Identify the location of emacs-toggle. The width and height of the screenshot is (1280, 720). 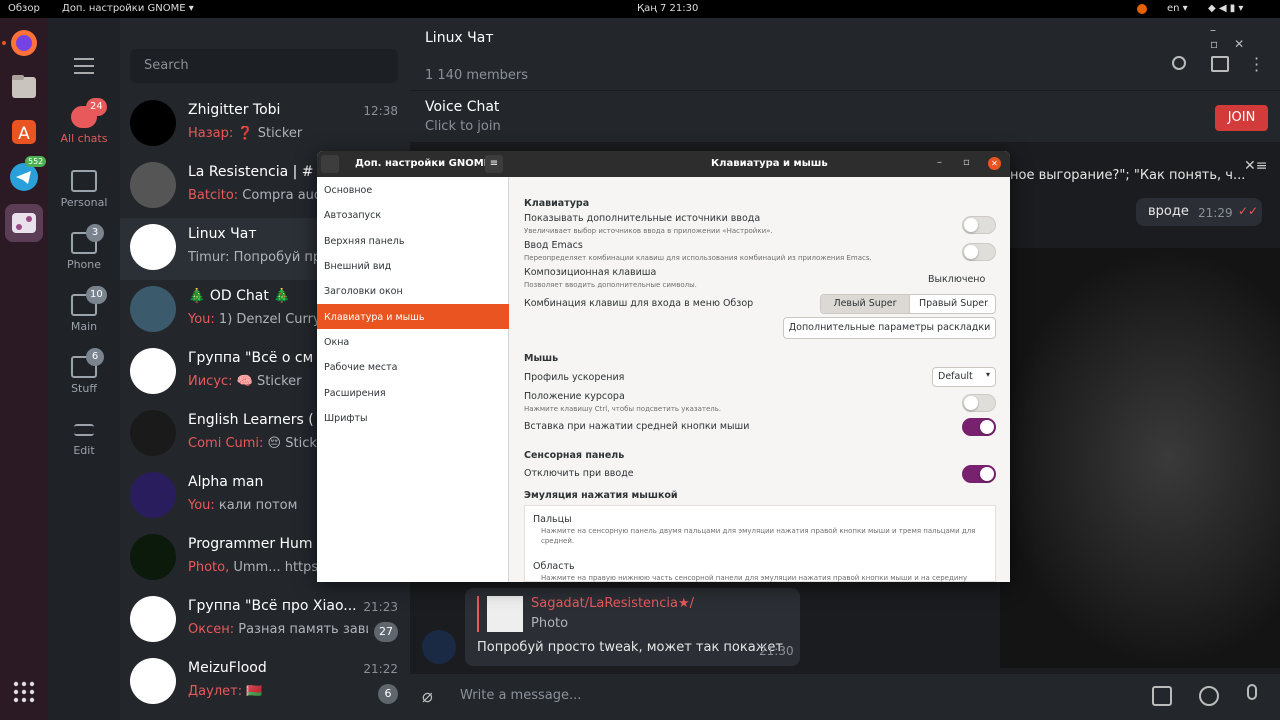
(979, 252).